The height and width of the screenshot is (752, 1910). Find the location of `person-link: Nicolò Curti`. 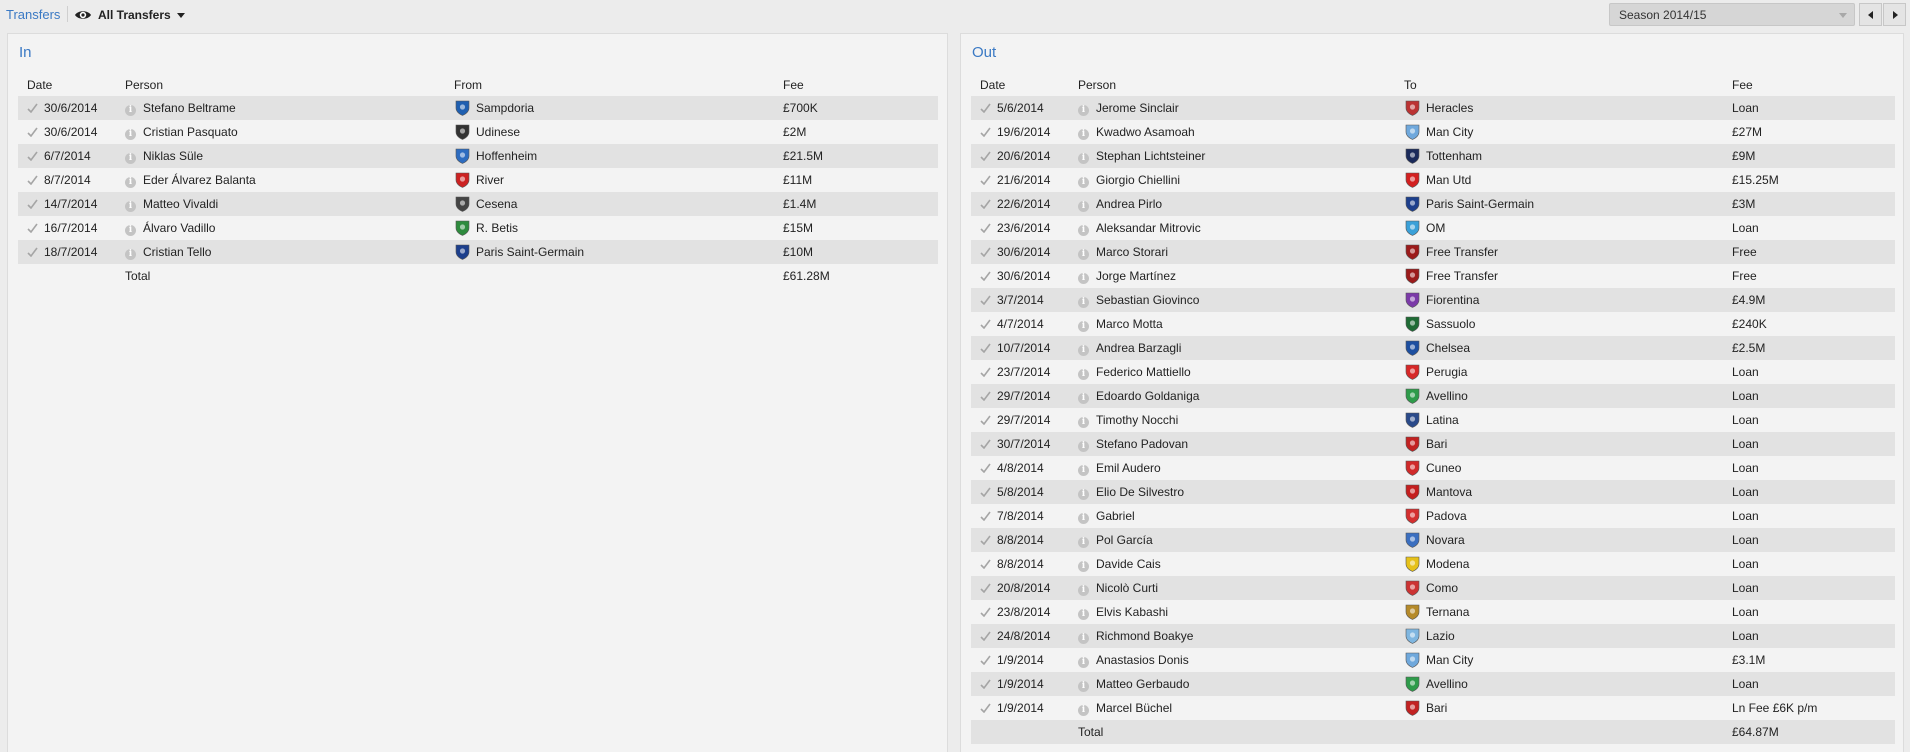

person-link: Nicolò Curti is located at coordinates (1127, 588).